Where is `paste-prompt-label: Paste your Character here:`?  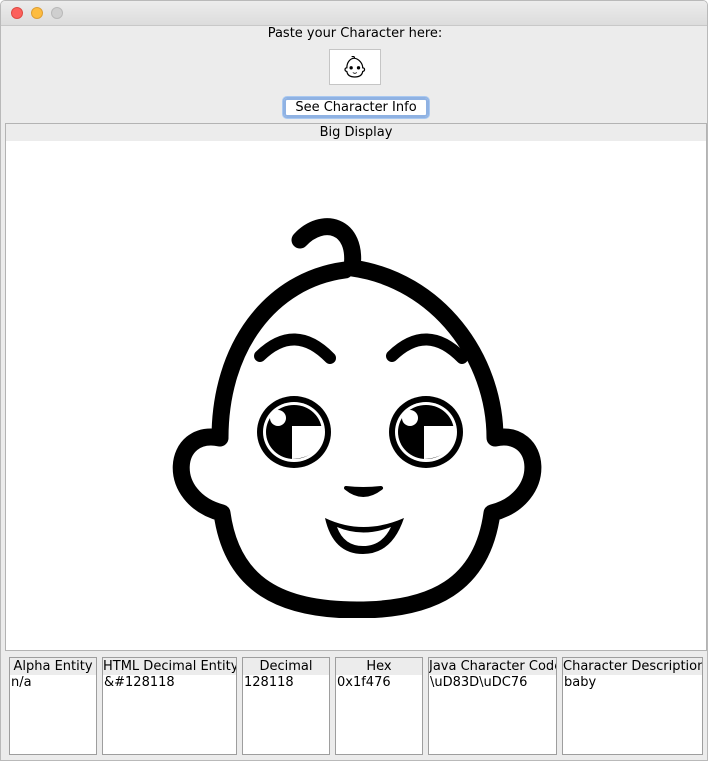 paste-prompt-label: Paste your Character here: is located at coordinates (355, 33).